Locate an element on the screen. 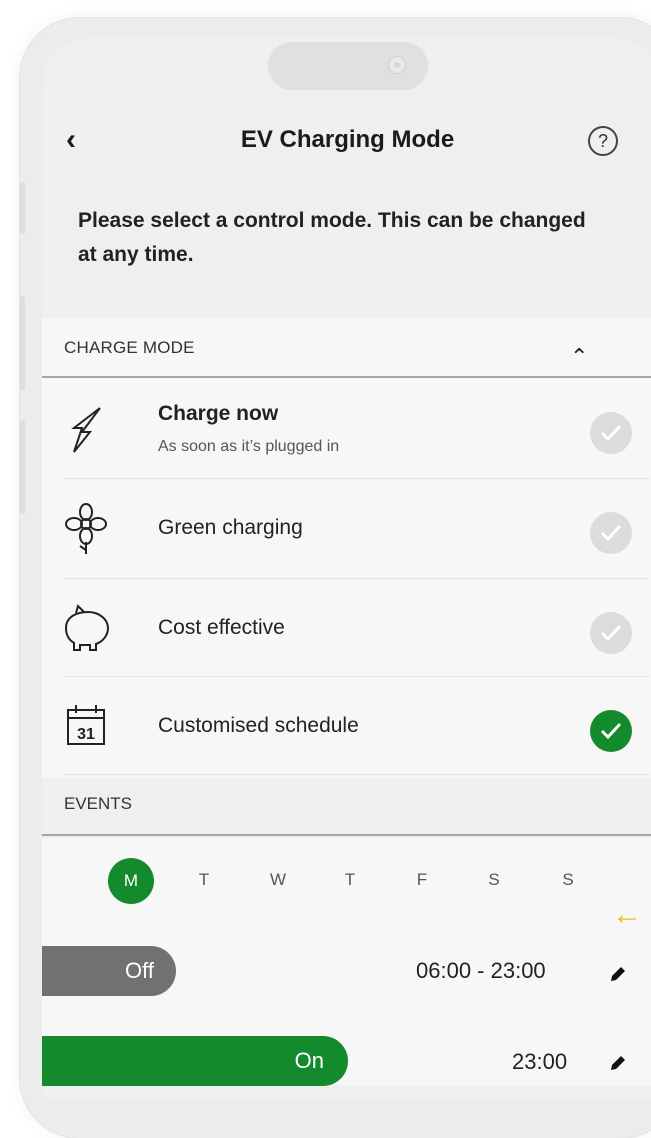 The image size is (651, 1138). day-monday: M is located at coordinates (131, 881).